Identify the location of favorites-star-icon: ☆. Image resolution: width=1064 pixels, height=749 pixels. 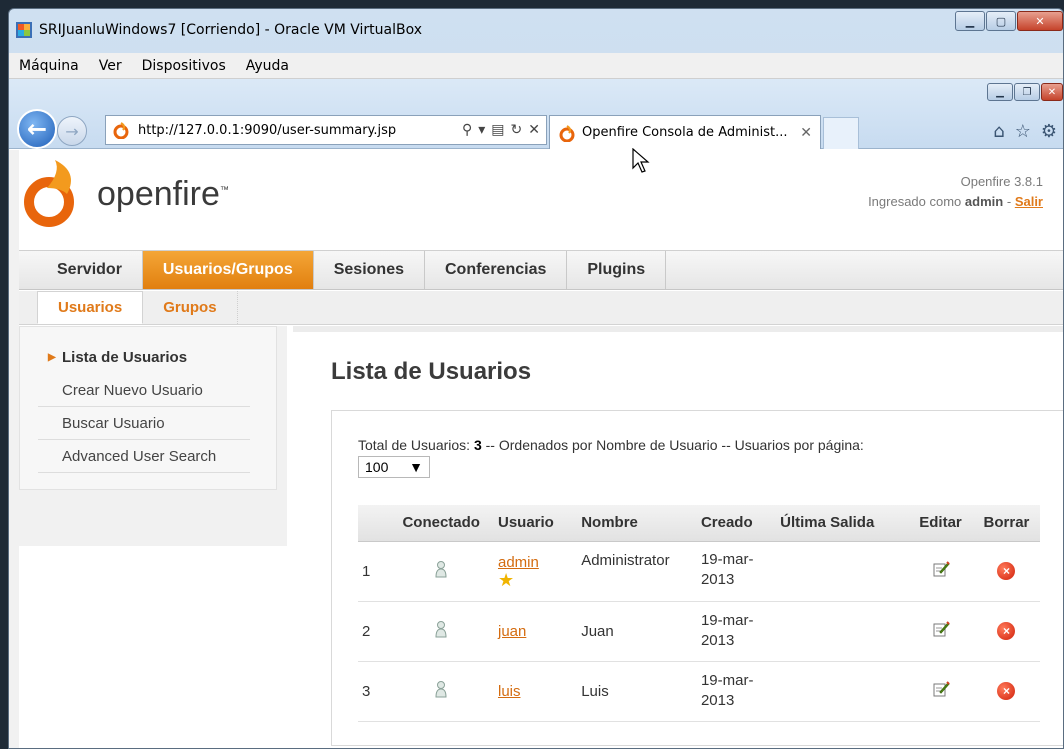
(1023, 131).